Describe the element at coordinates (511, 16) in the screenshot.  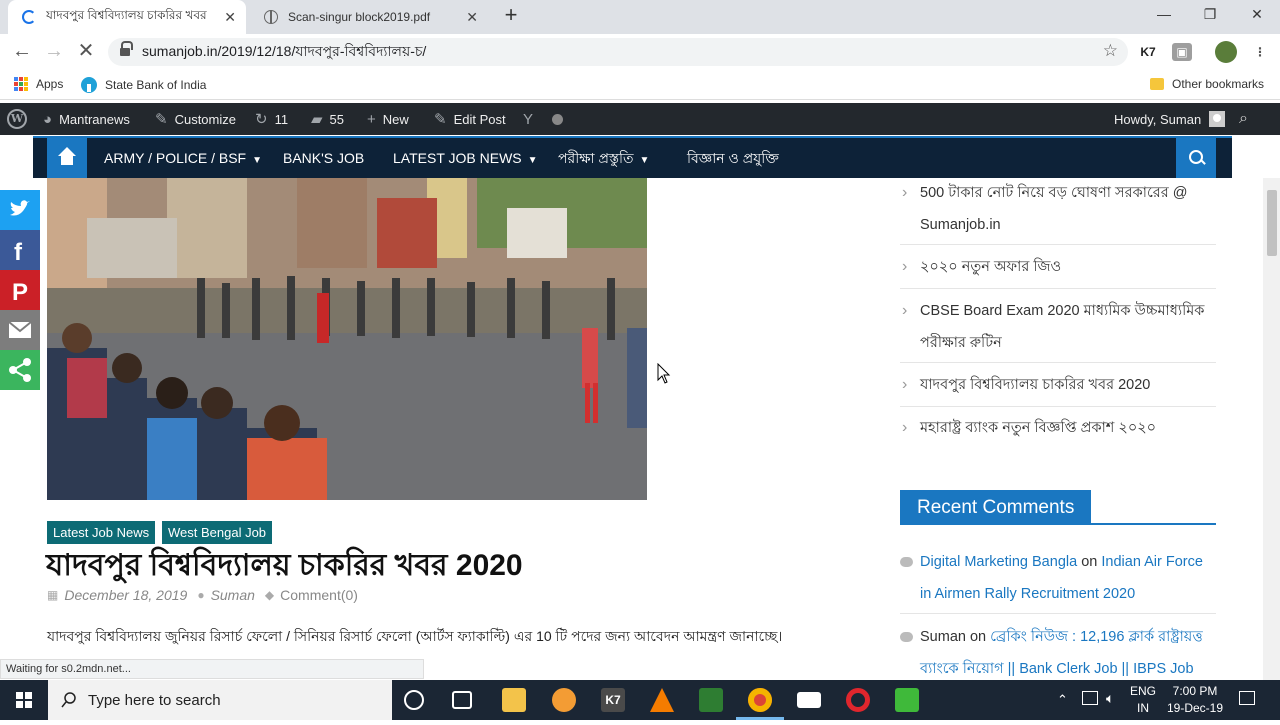
I see `new-tab-button: +` at that location.